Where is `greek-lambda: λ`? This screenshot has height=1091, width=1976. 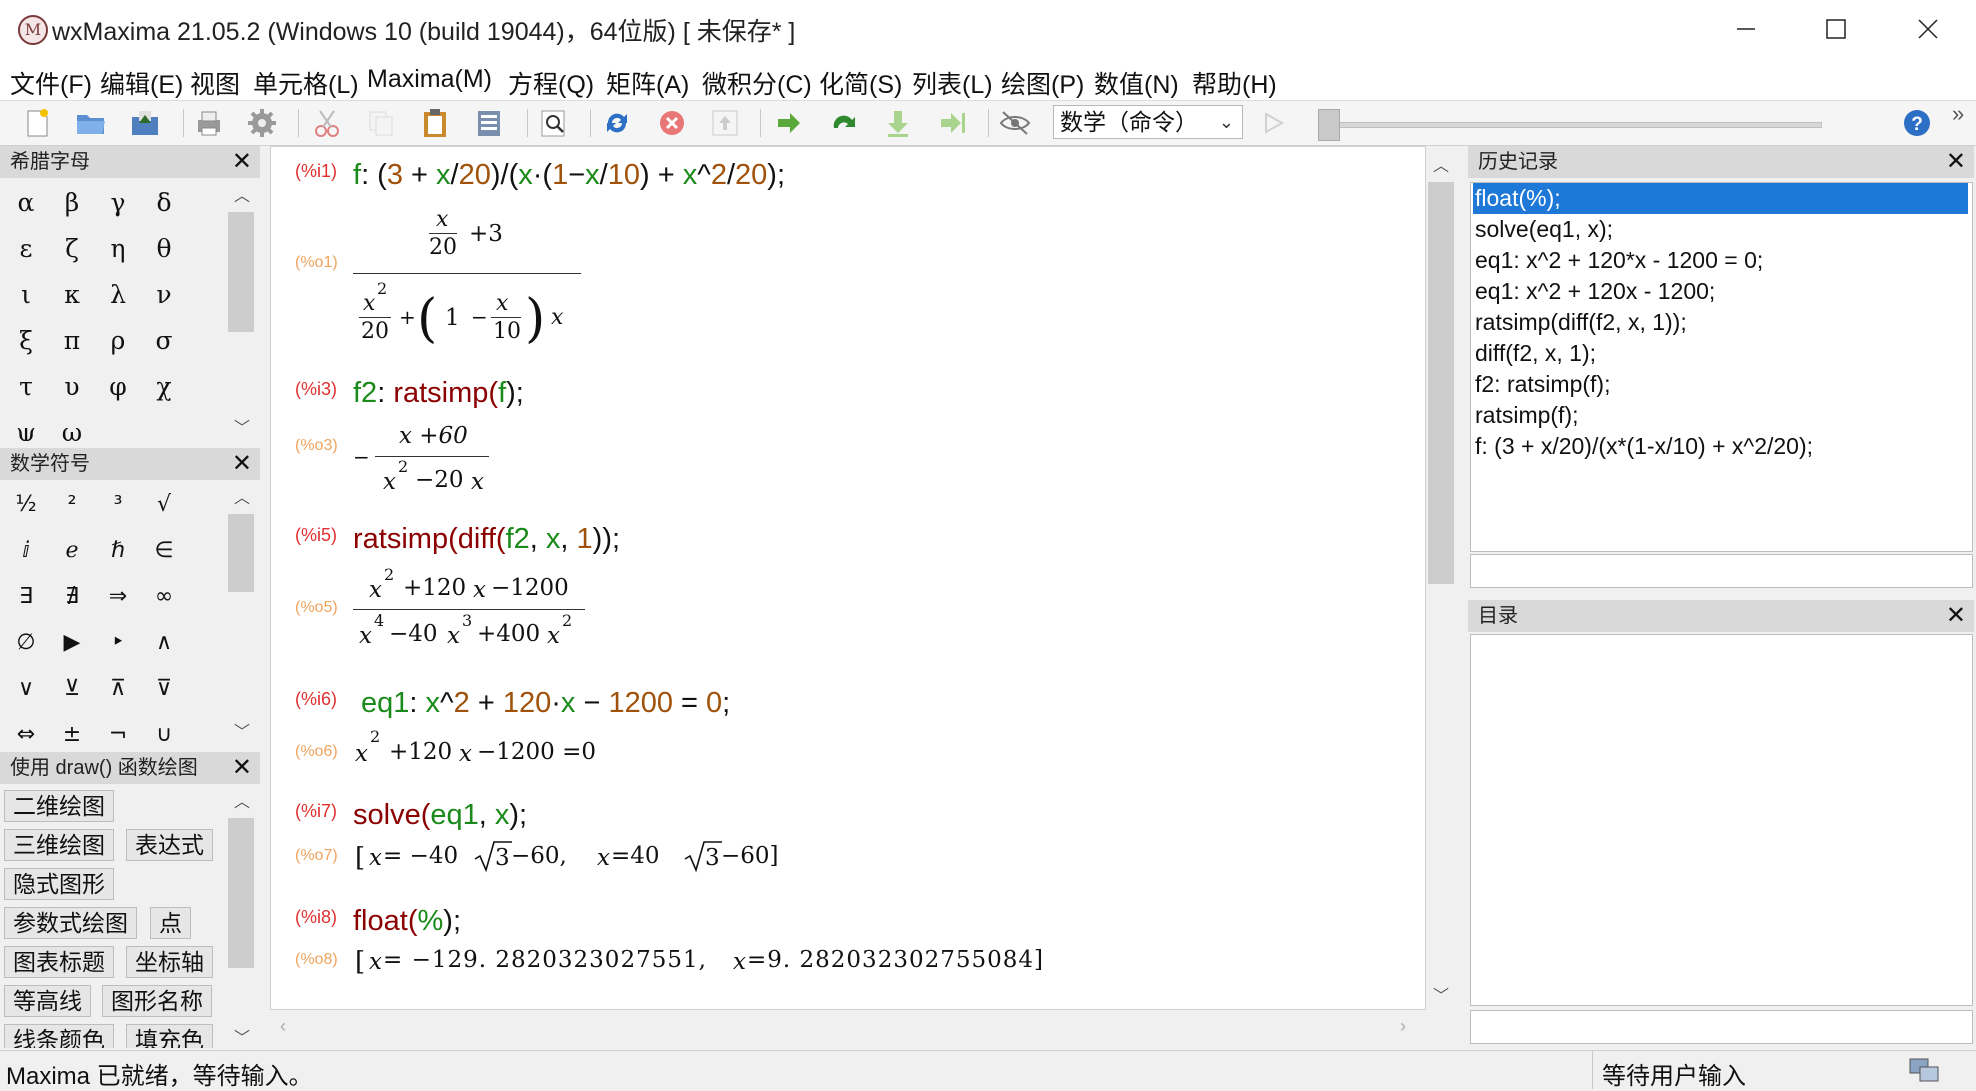
greek-lambda: λ is located at coordinates (118, 294).